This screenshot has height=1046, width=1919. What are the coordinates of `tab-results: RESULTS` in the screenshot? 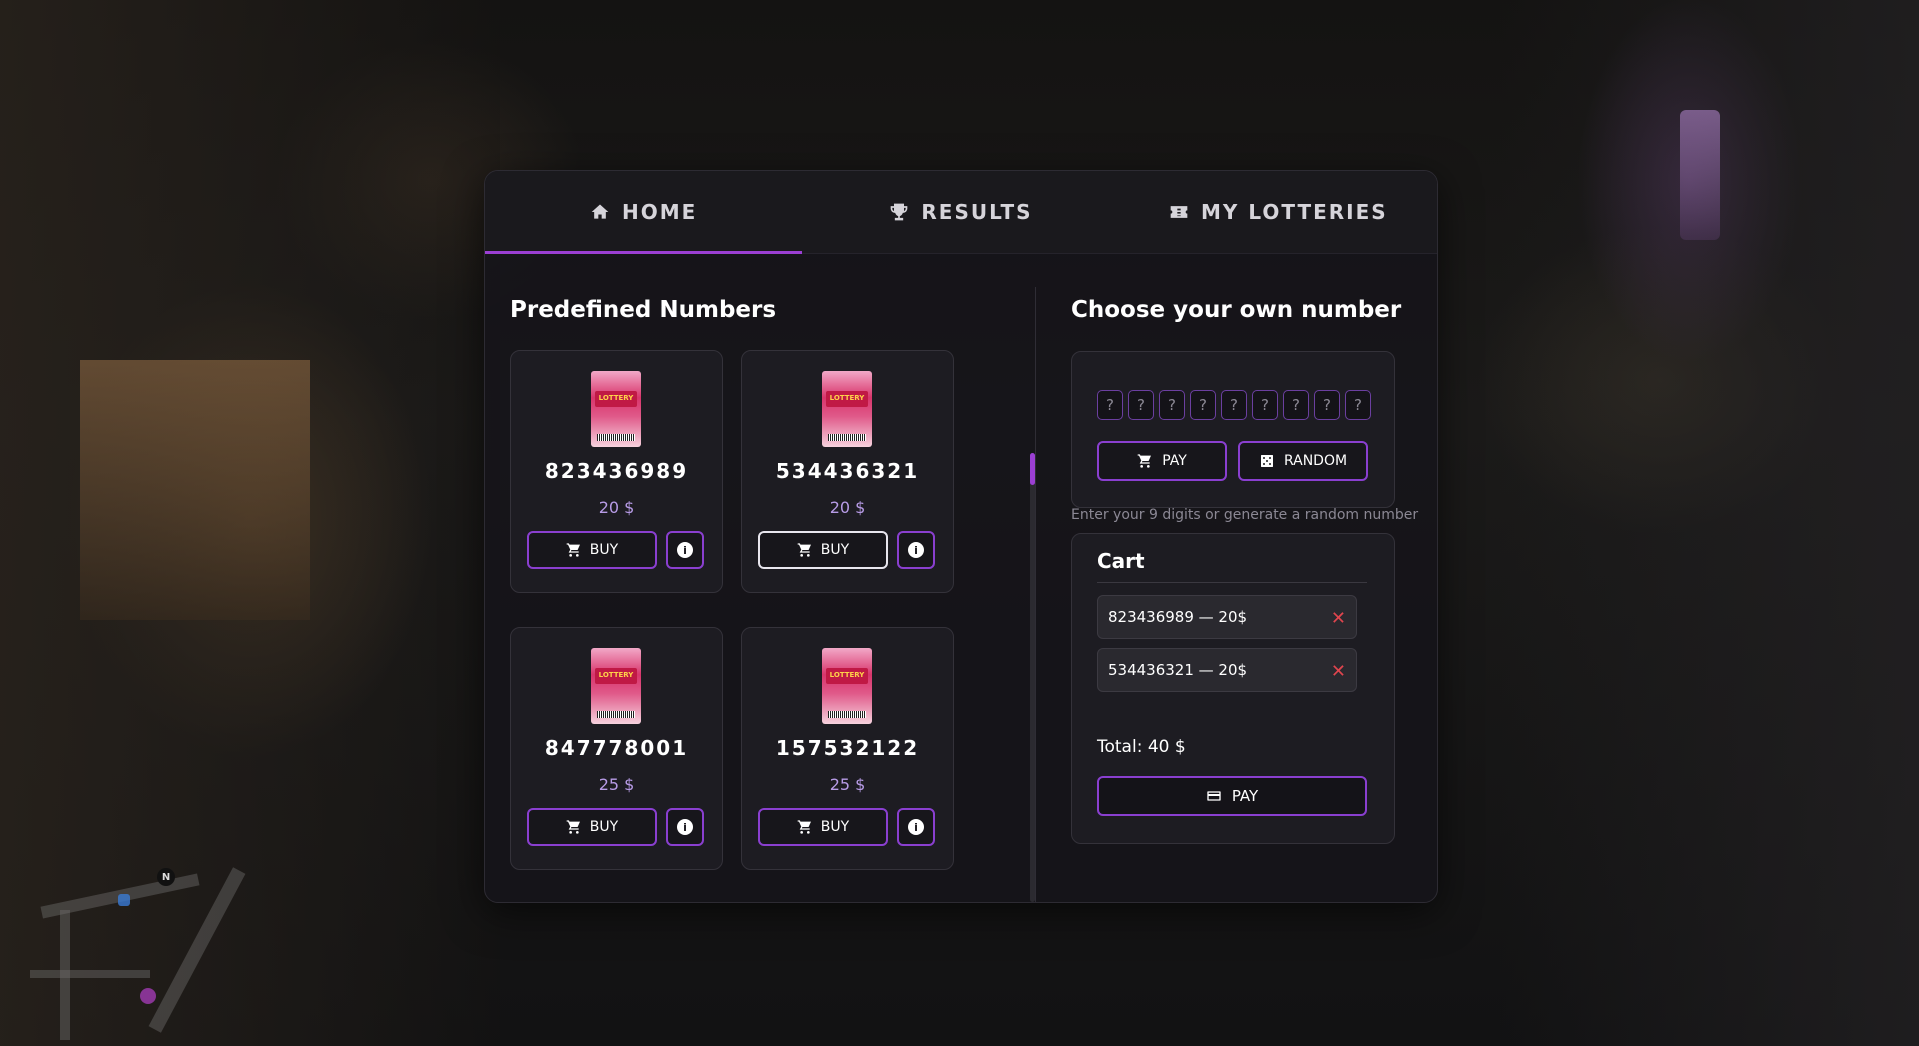 It's located at (960, 212).